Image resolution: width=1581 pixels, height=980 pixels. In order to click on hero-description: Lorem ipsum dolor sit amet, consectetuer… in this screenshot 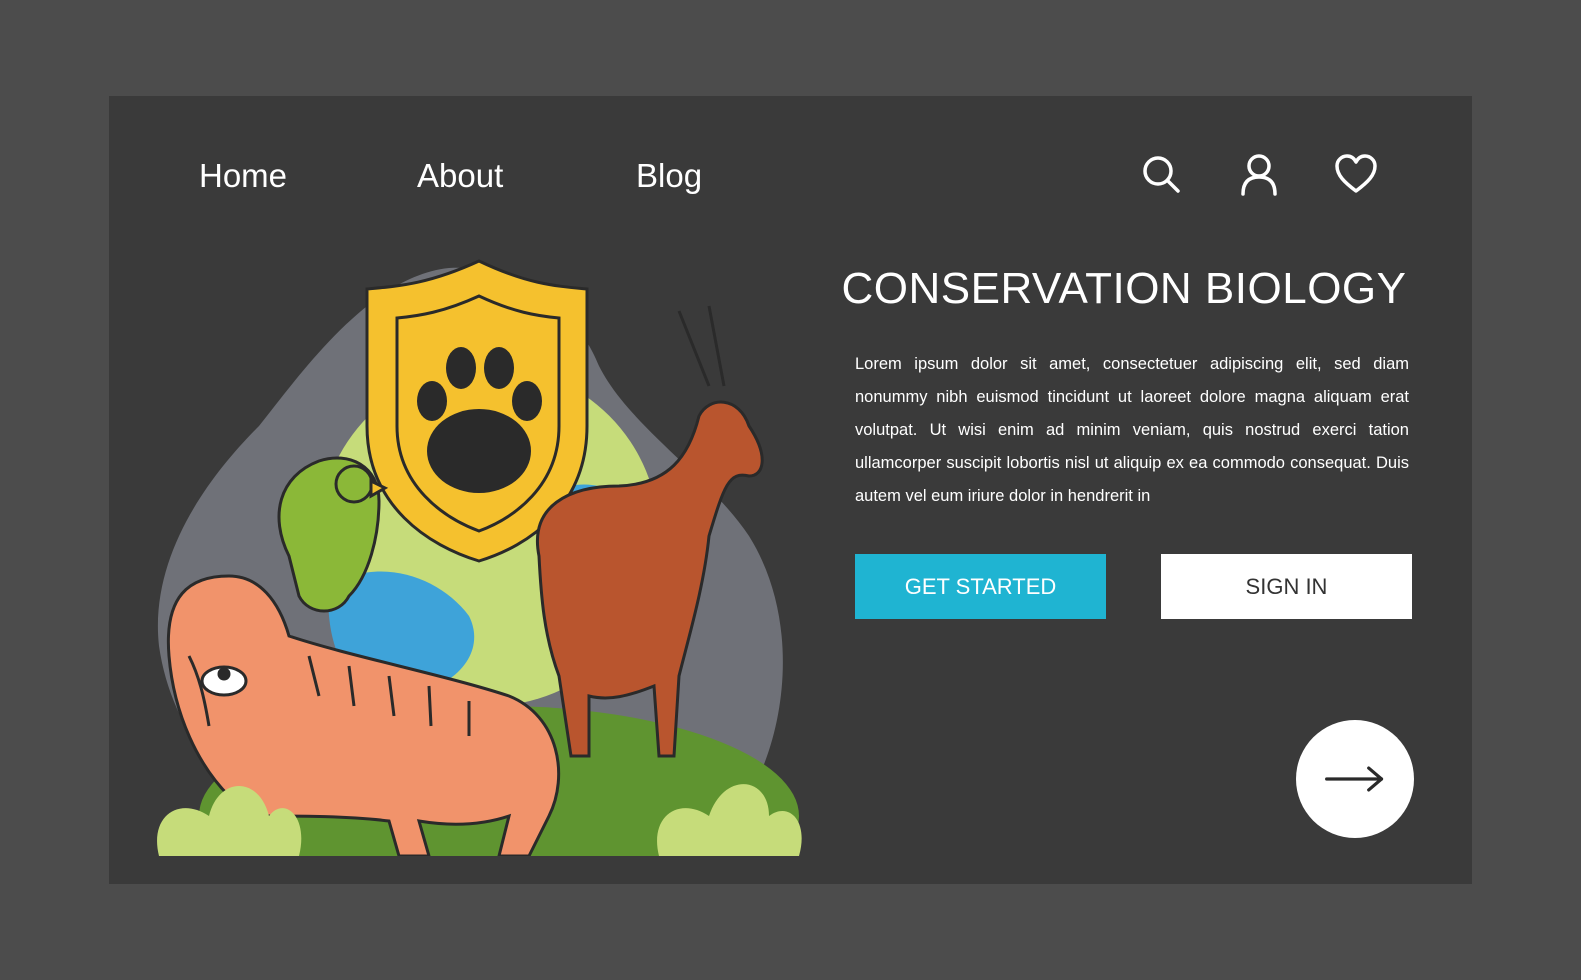, I will do `click(1132, 430)`.